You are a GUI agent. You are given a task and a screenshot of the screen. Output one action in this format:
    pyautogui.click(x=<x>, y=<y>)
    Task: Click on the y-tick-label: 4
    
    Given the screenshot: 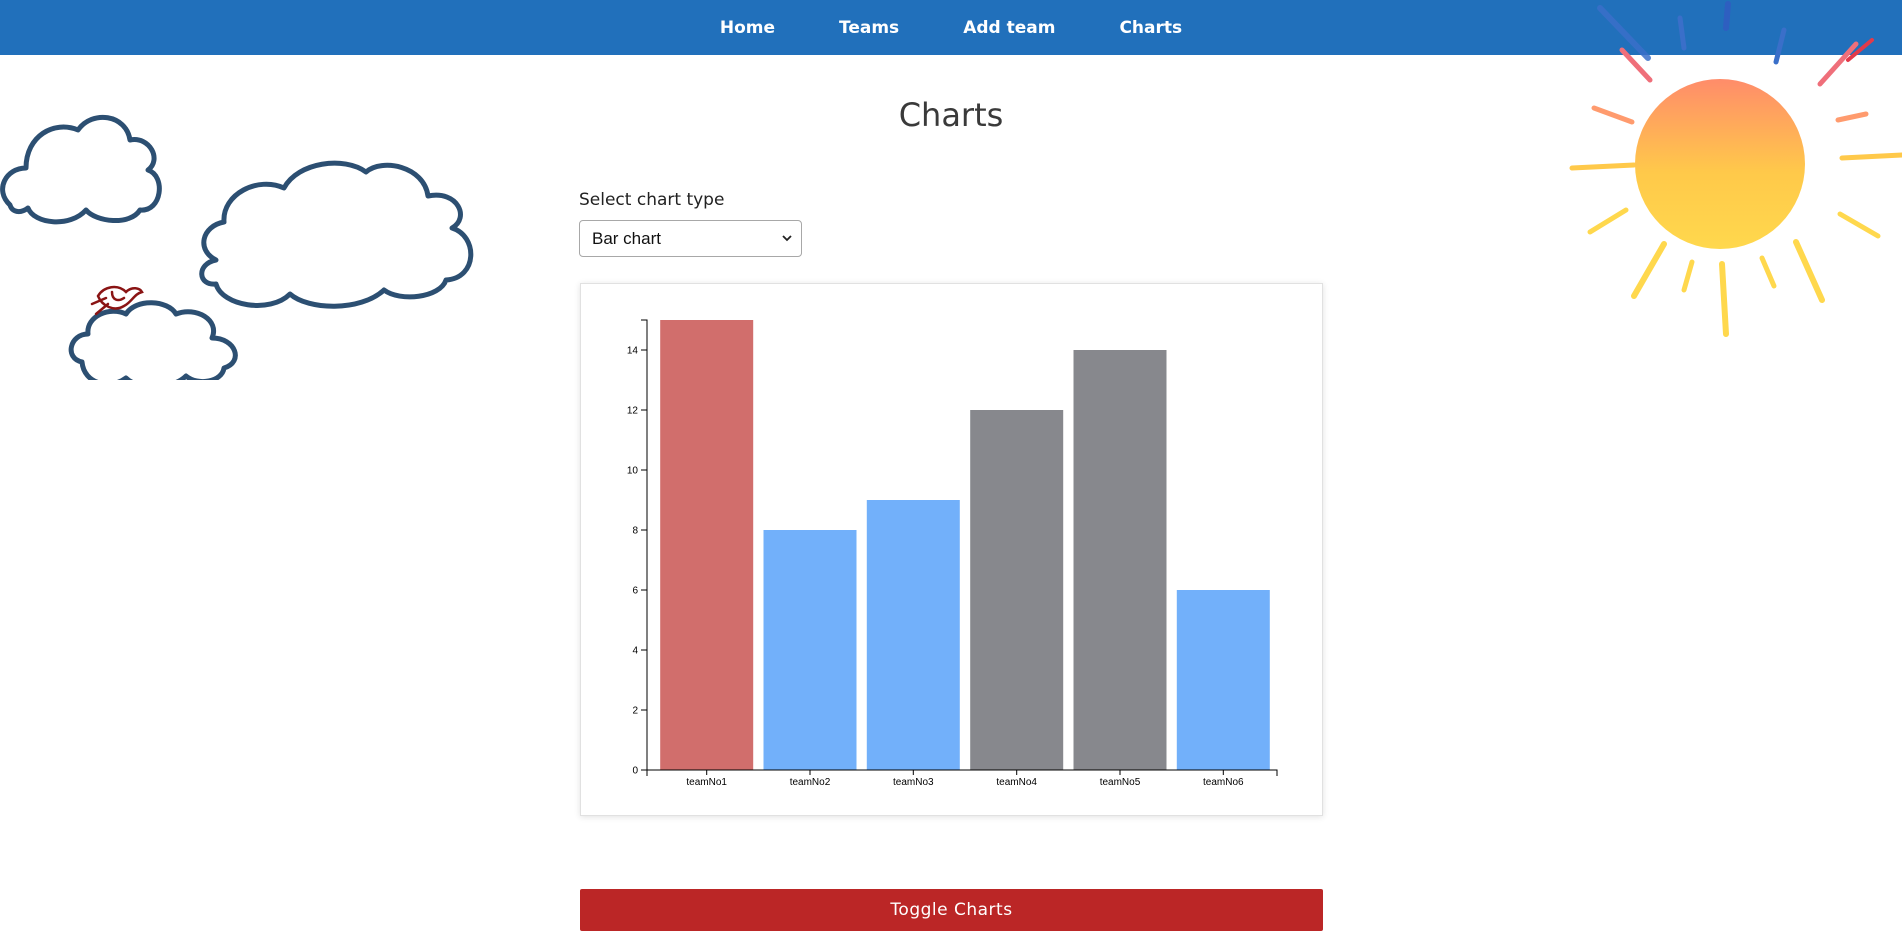 What is the action you would take?
    pyautogui.click(x=635, y=651)
    